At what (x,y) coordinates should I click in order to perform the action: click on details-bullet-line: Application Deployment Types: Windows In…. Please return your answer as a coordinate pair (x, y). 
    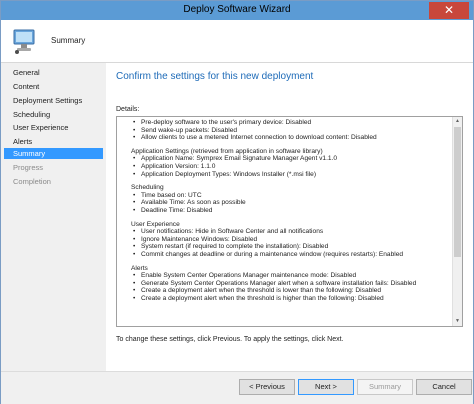
    Looking at the image, I should click on (288, 175).